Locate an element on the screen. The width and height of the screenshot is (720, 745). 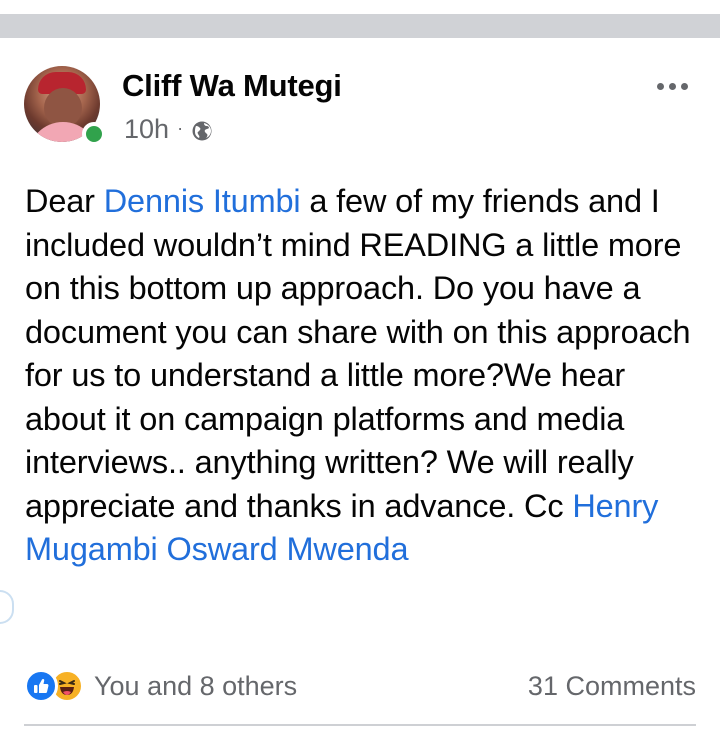
reaction-icons is located at coordinates (54, 686).